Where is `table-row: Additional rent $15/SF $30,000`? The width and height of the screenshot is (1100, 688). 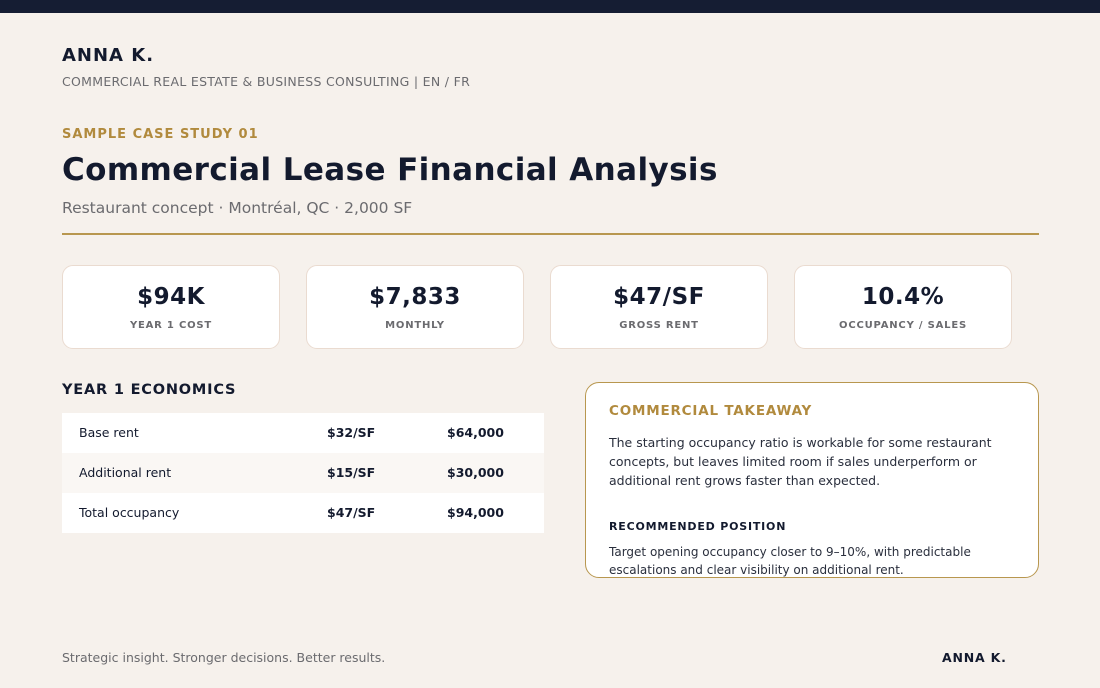
table-row: Additional rent $15/SF $30,000 is located at coordinates (303, 473).